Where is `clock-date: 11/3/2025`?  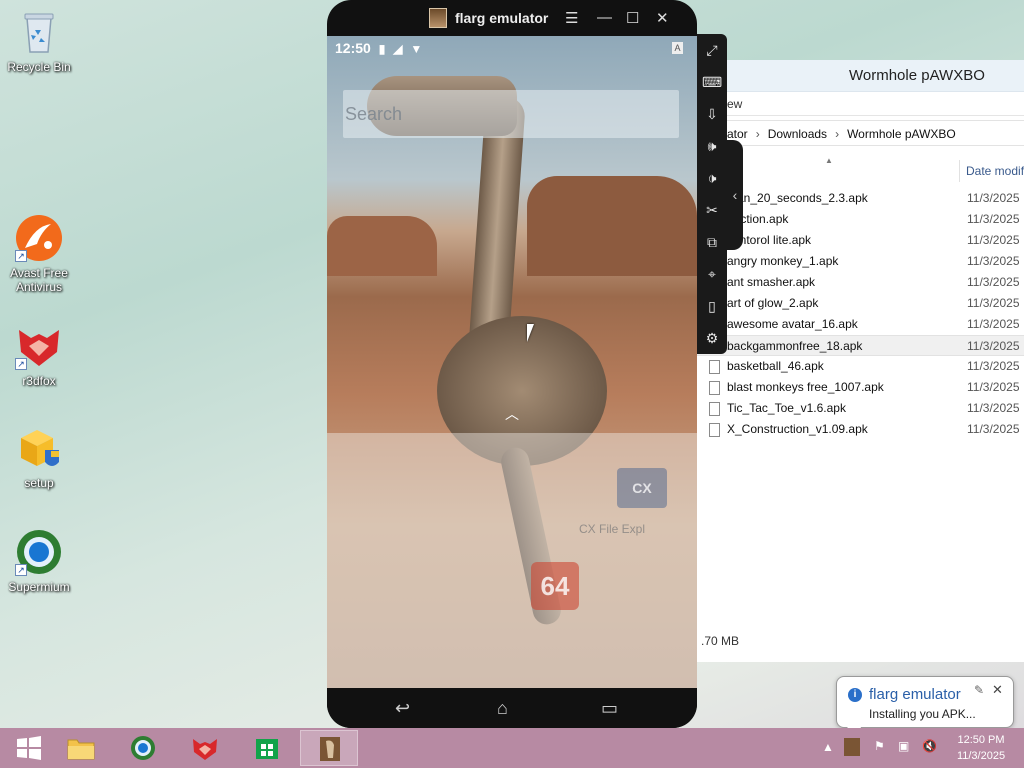 clock-date: 11/3/2025 is located at coordinates (981, 756).